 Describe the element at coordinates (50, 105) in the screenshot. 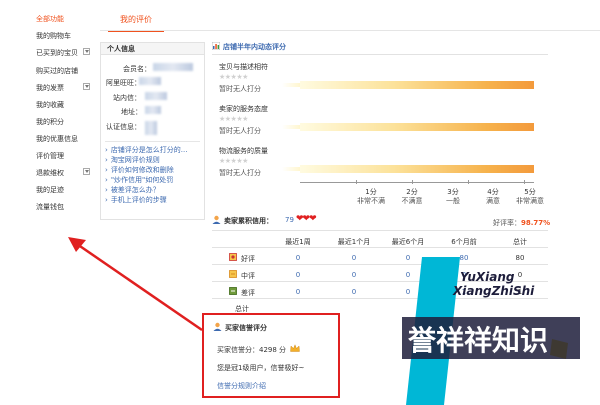

I see `nav-favorites: 我的收藏` at that location.